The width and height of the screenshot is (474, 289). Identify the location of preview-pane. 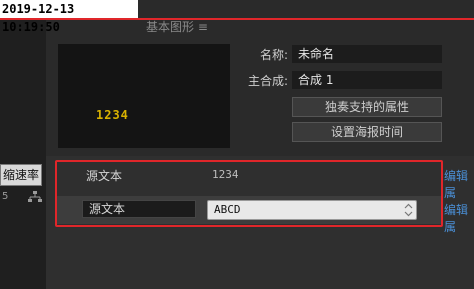
(144, 96).